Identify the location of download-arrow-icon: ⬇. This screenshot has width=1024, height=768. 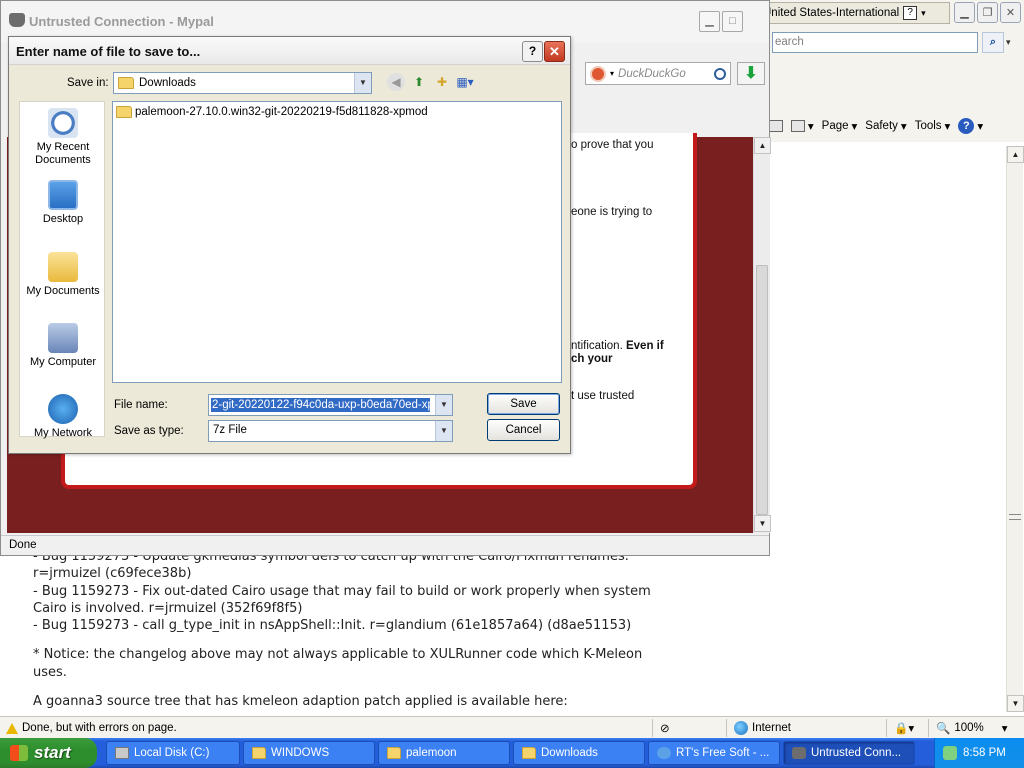
(751, 73).